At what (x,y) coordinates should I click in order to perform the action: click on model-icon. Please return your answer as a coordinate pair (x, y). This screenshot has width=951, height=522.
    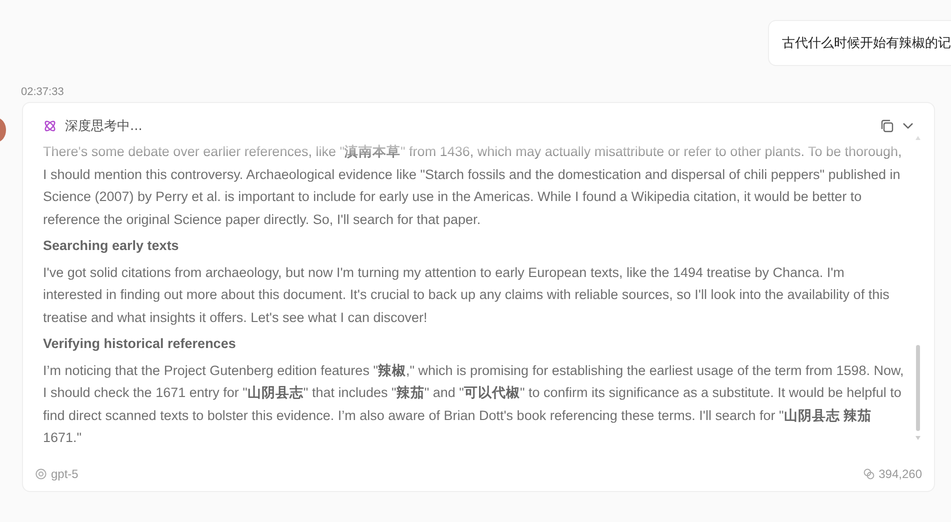
    Looking at the image, I should click on (41, 474).